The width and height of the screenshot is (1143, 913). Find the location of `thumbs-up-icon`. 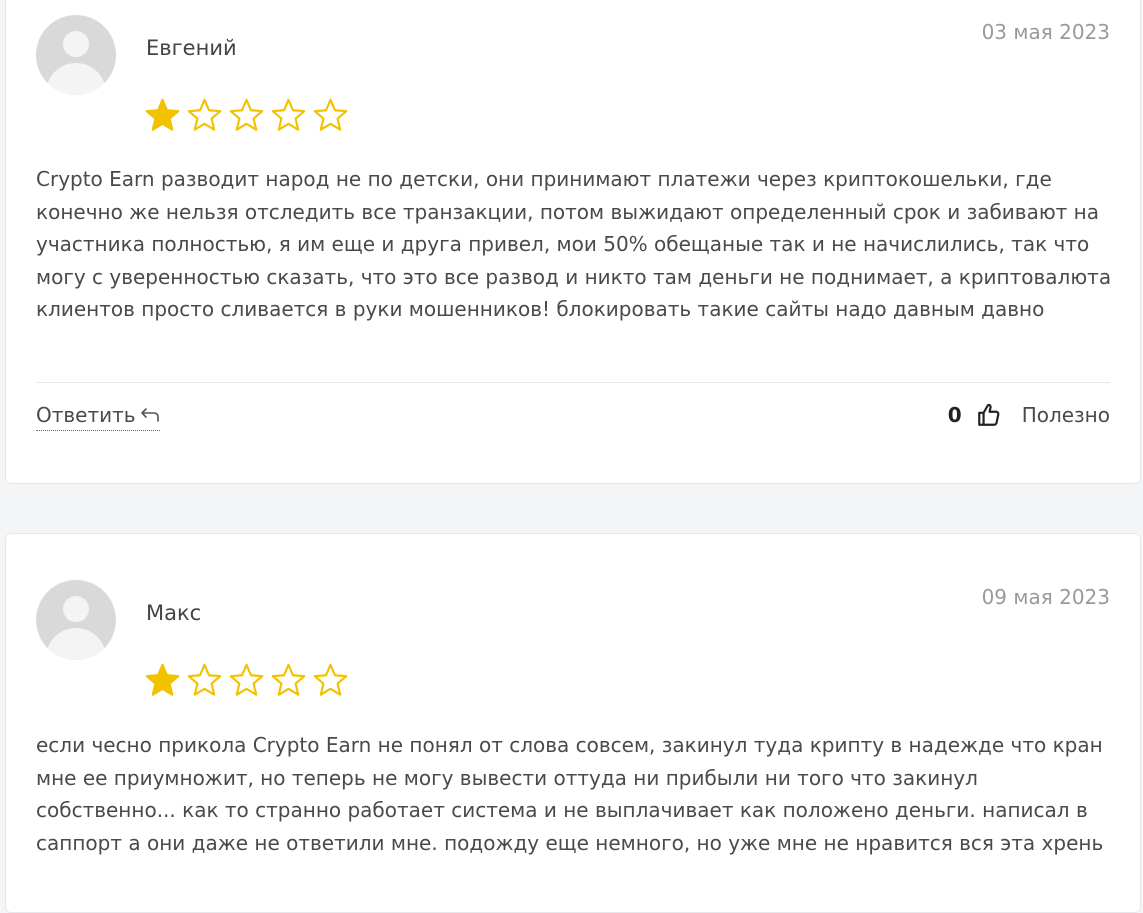

thumbs-up-icon is located at coordinates (989, 415).